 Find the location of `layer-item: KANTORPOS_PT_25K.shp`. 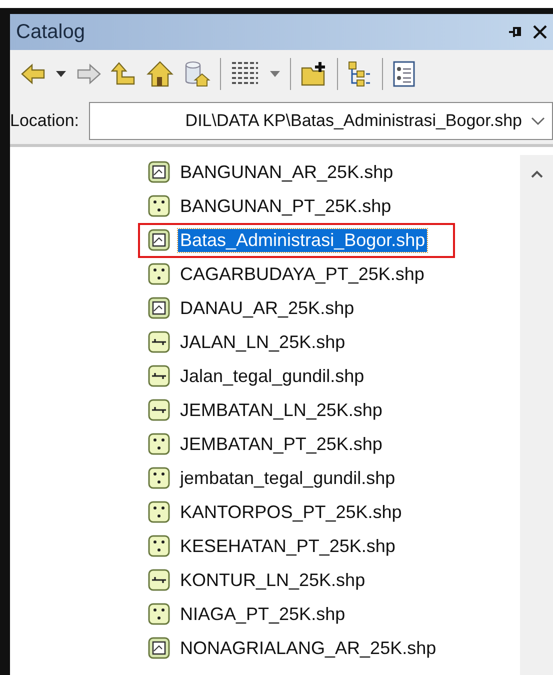

layer-item: KANTORPOS_PT_25K.shp is located at coordinates (291, 512).